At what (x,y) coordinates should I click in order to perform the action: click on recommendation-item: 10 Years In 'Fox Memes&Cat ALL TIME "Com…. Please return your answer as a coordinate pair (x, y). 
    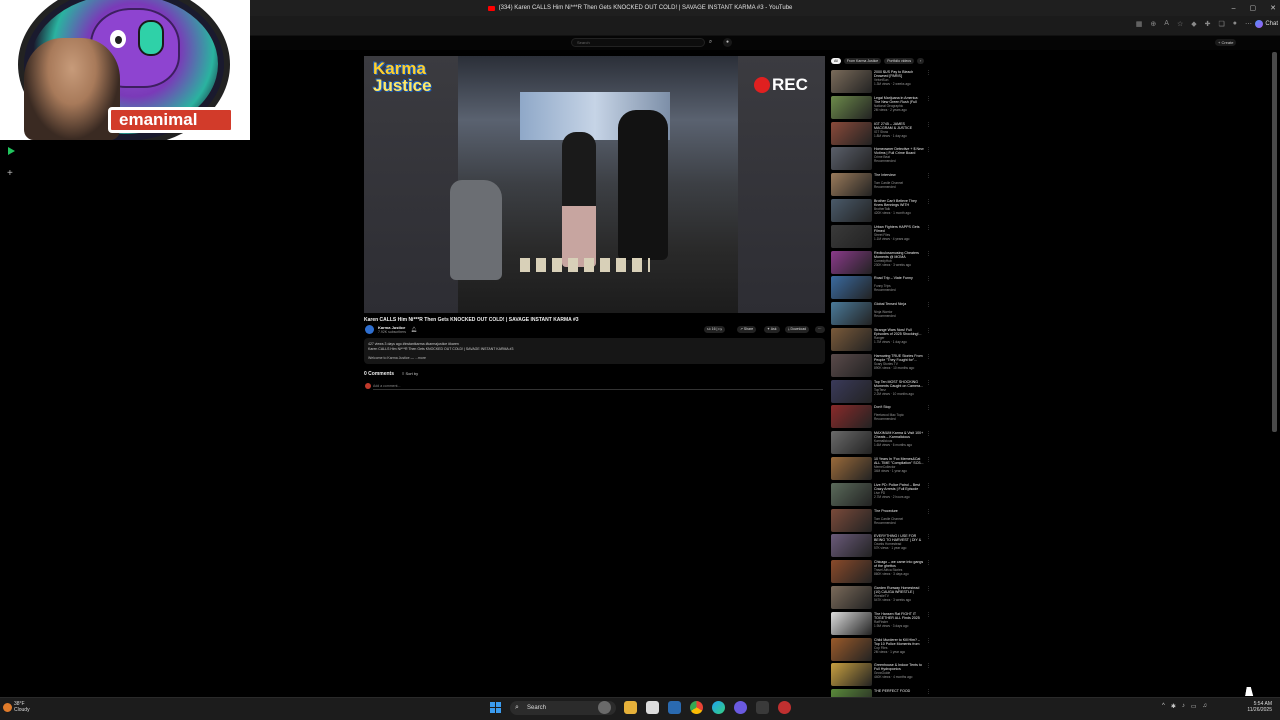
    Looking at the image, I should click on (881, 469).